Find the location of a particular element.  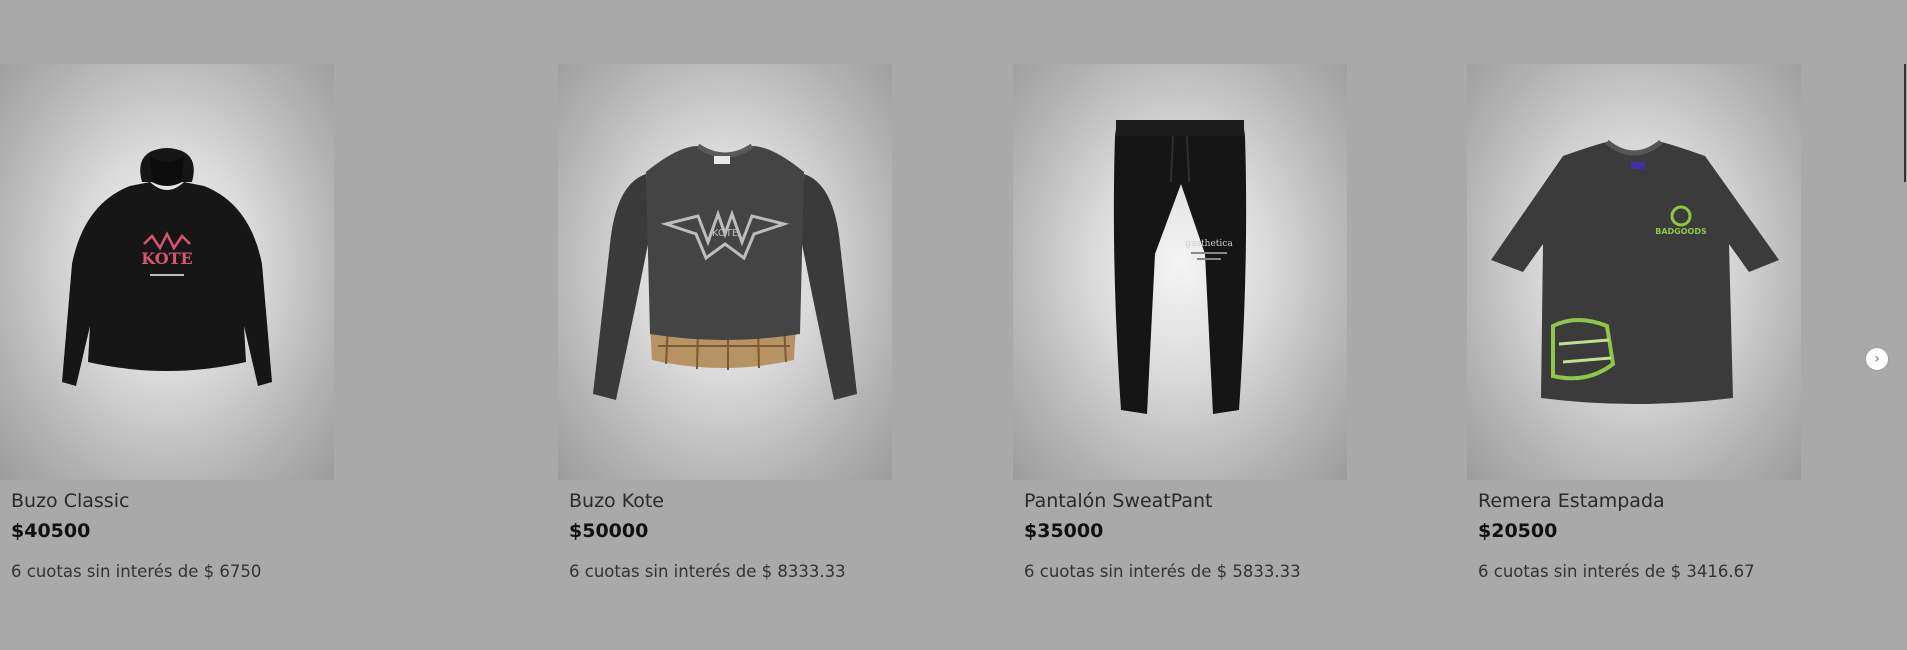

product-title: Pantalón SweatPant is located at coordinates (1185, 503).